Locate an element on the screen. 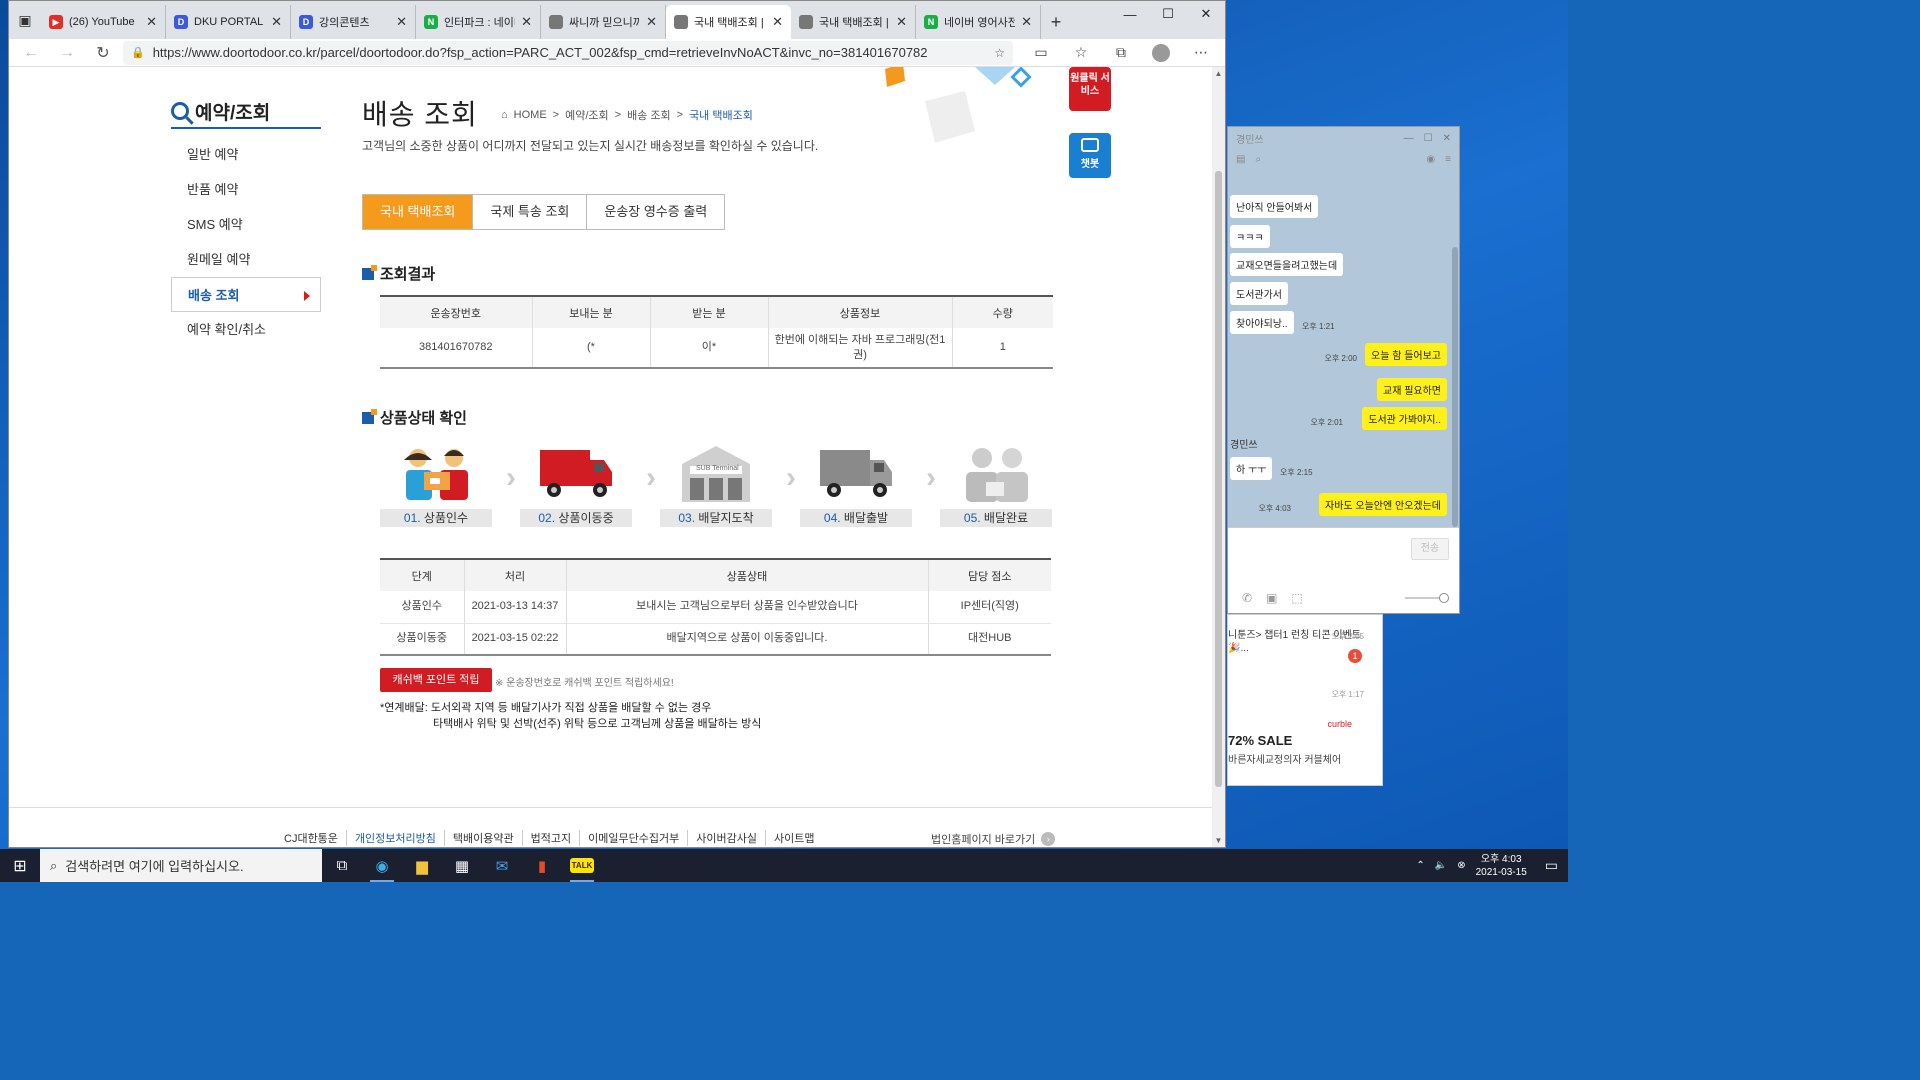  task-view-icon: ⧉ is located at coordinates (342, 865).